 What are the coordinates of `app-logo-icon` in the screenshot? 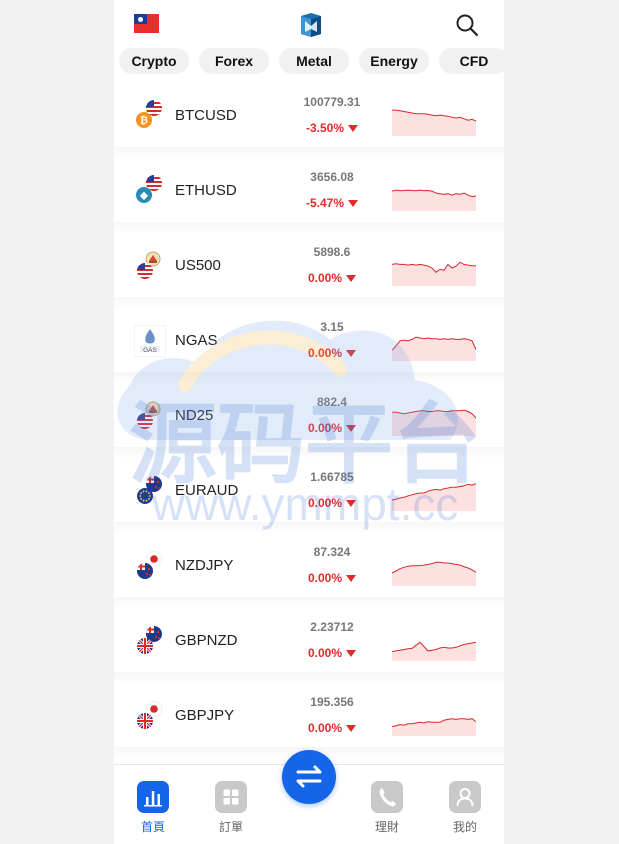 It's located at (311, 25).